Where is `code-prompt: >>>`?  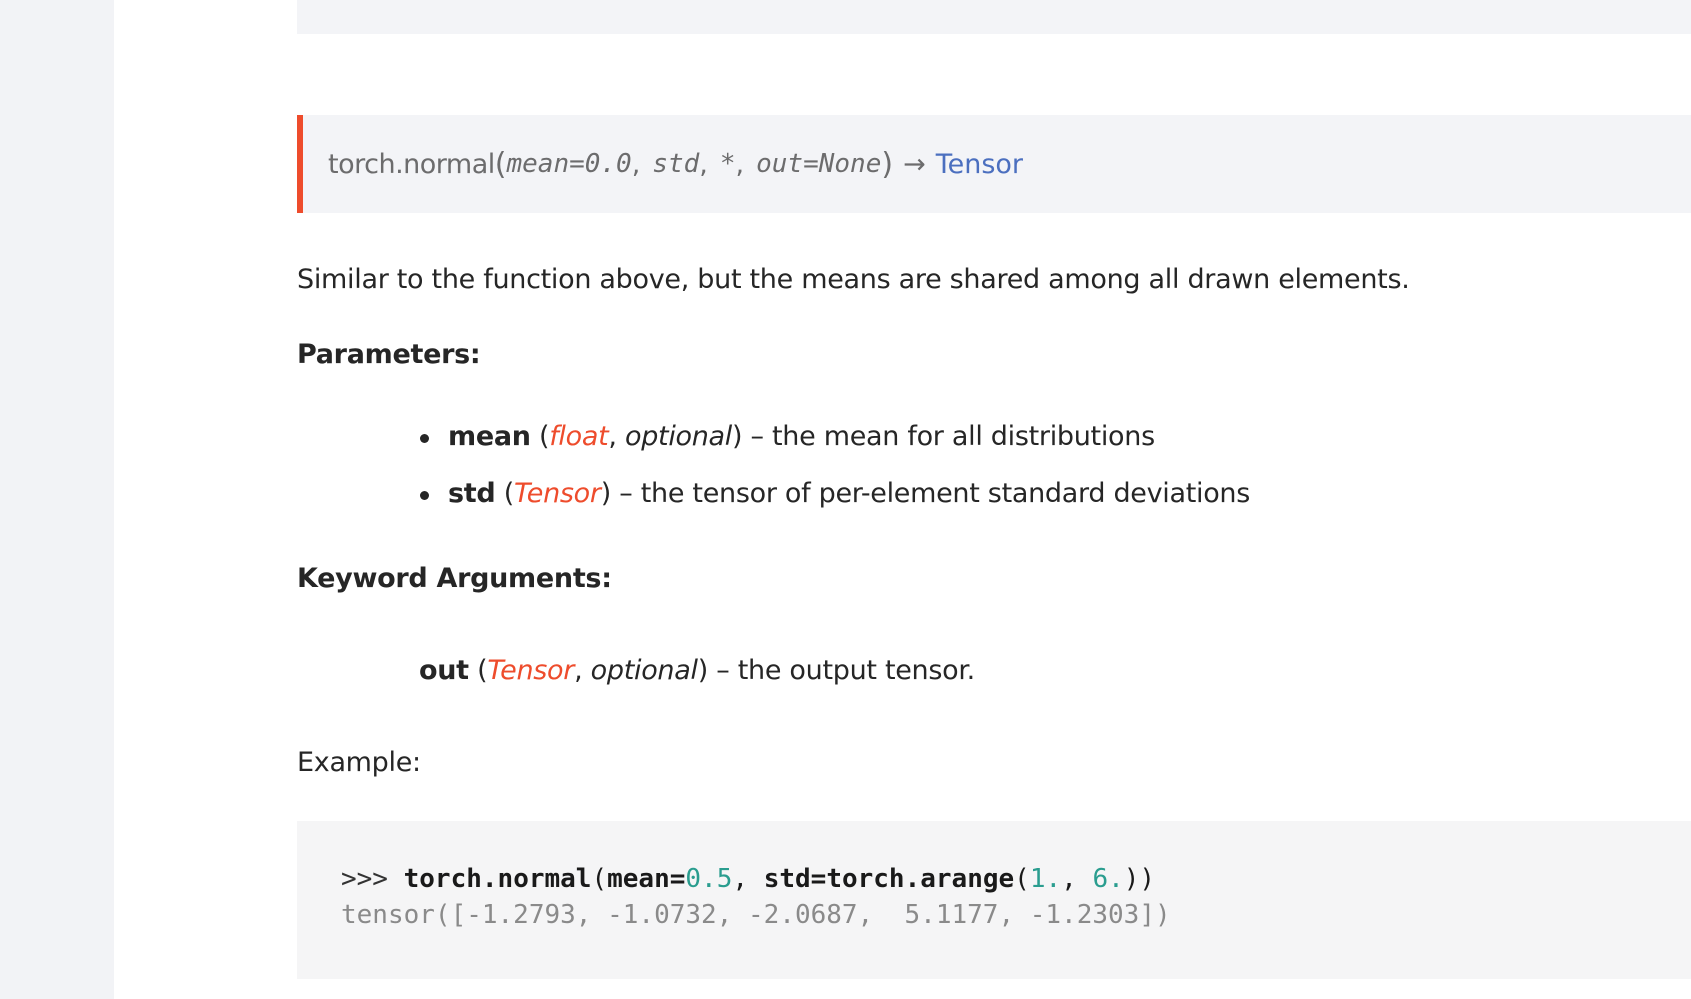 code-prompt: >>> is located at coordinates (372, 879).